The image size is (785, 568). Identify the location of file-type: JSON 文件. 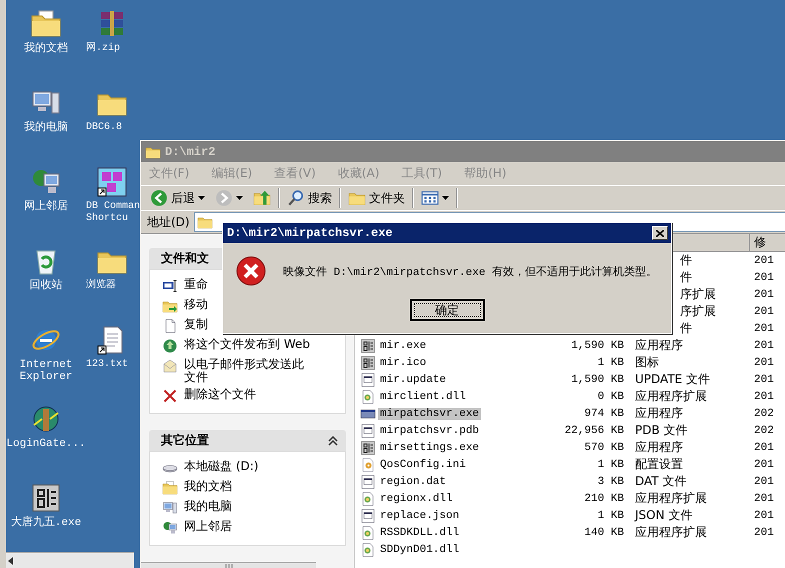
(663, 515).